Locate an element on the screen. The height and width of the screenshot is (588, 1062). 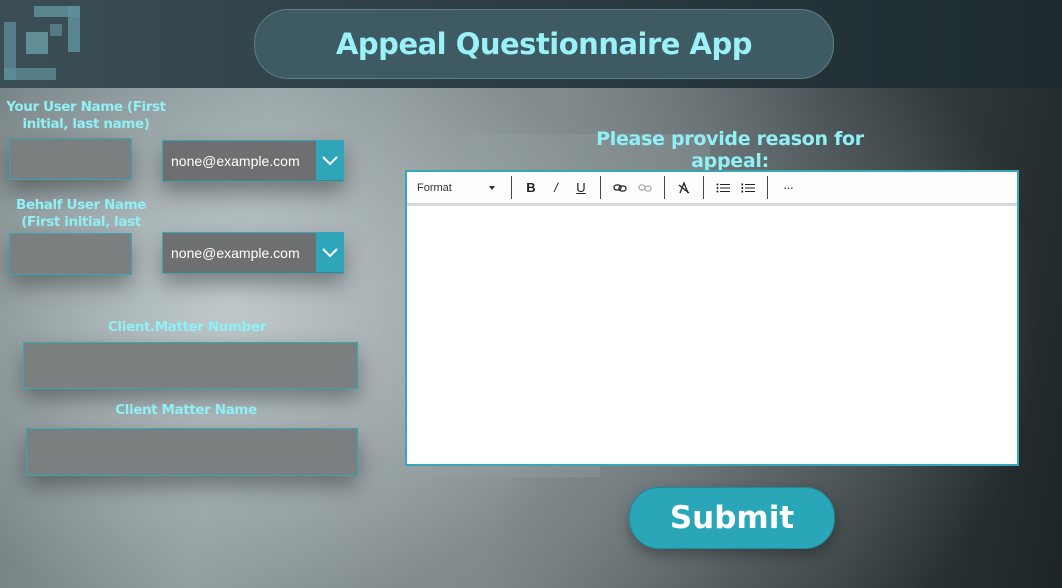
user-email-dropdown: none@example.com is located at coordinates (253, 161).